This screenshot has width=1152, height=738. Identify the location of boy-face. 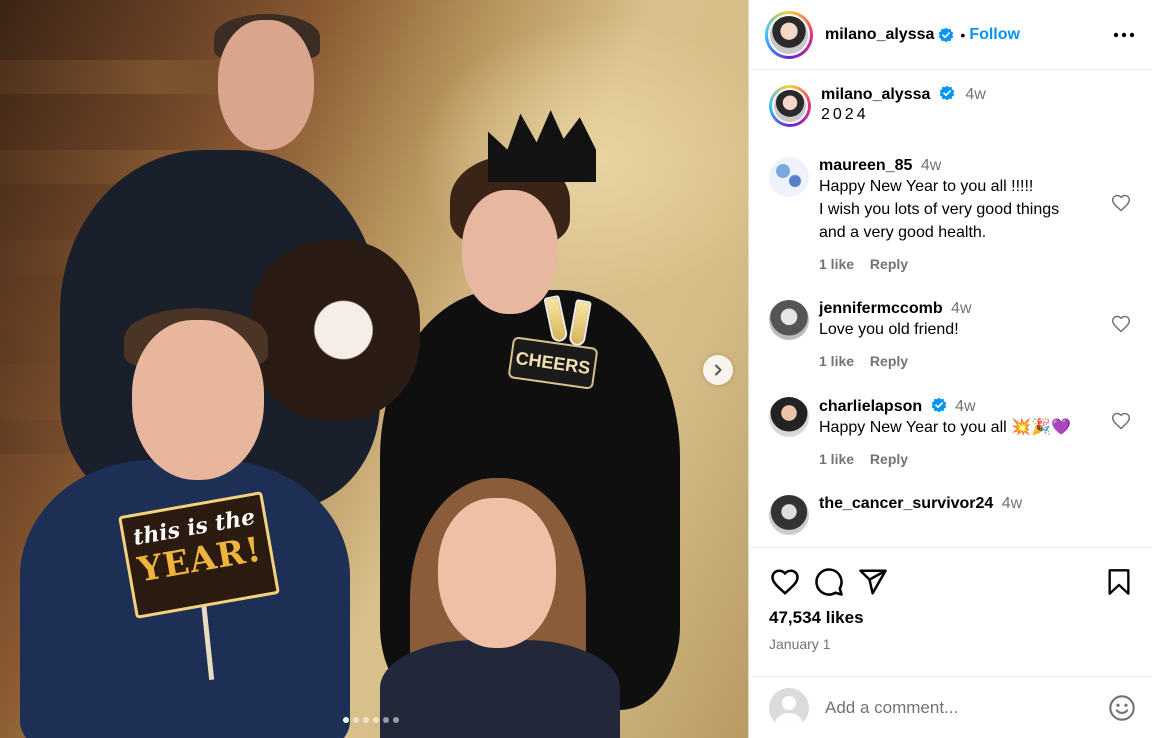
(198, 400).